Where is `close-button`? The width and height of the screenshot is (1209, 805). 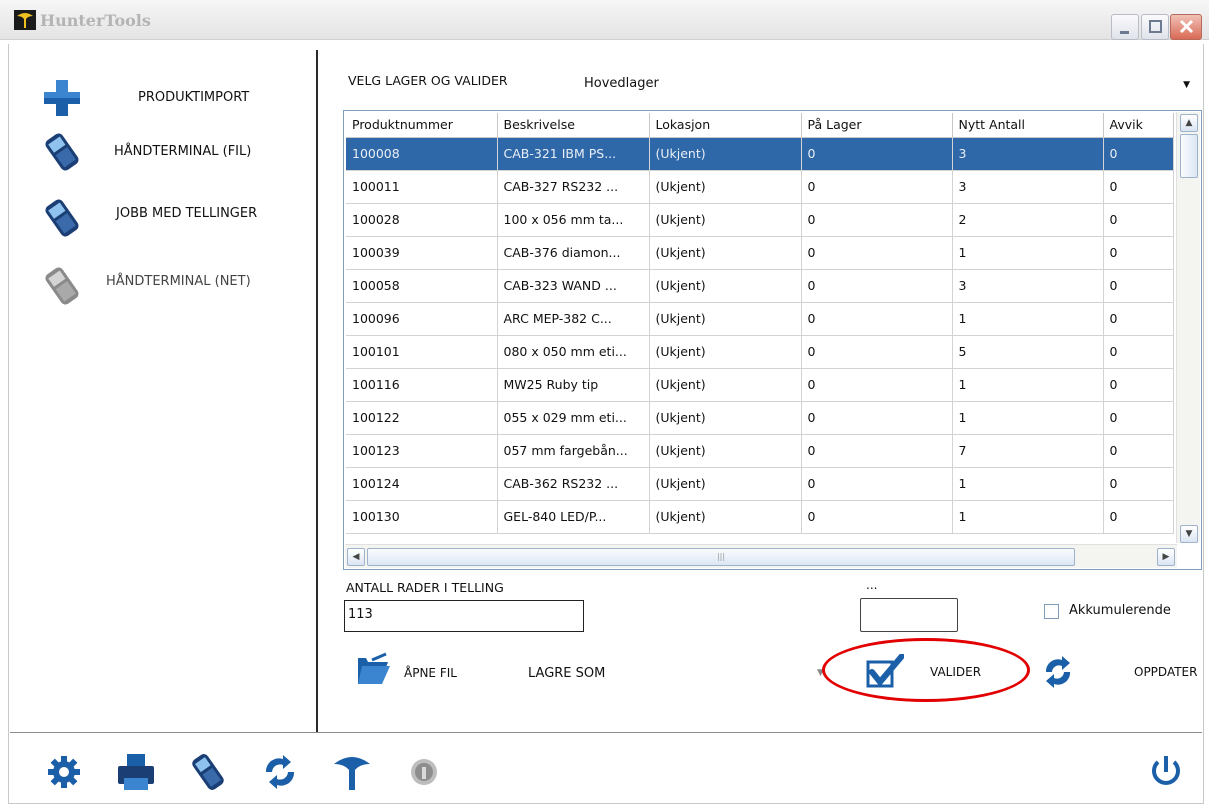
close-button is located at coordinates (1186, 27).